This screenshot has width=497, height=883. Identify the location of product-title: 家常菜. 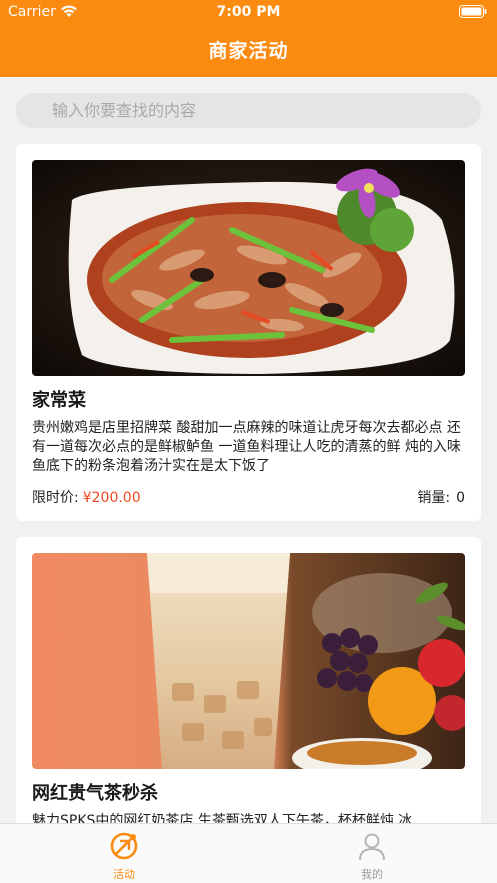
(59, 400).